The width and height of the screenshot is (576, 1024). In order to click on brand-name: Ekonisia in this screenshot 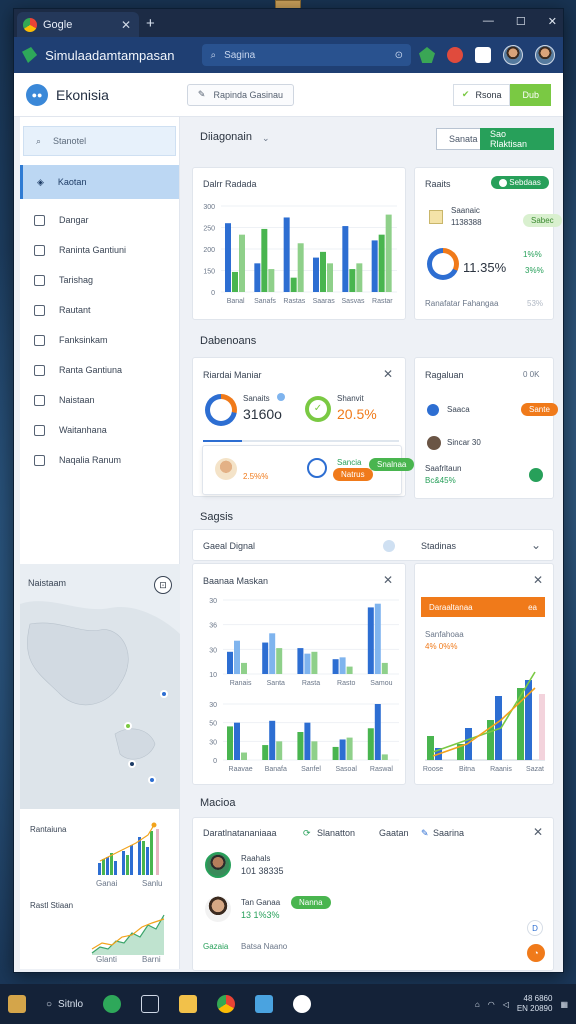, I will do `click(82, 94)`.